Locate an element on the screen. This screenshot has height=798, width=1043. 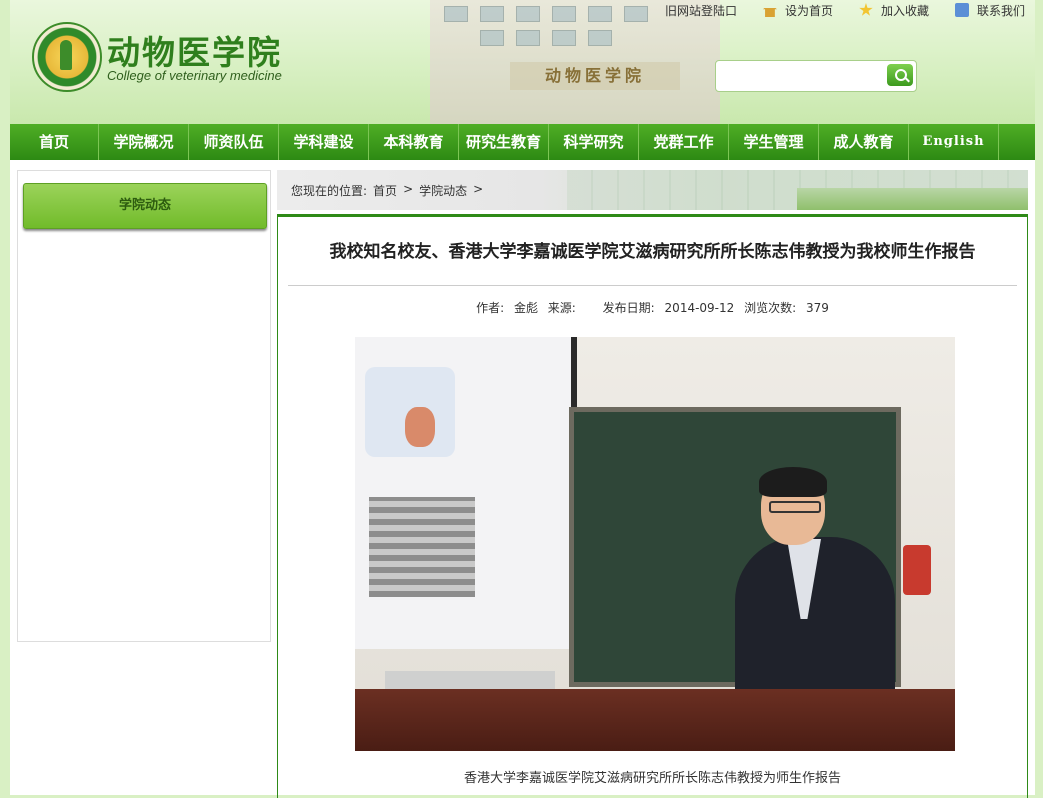
star-icon is located at coordinates (866, 9).